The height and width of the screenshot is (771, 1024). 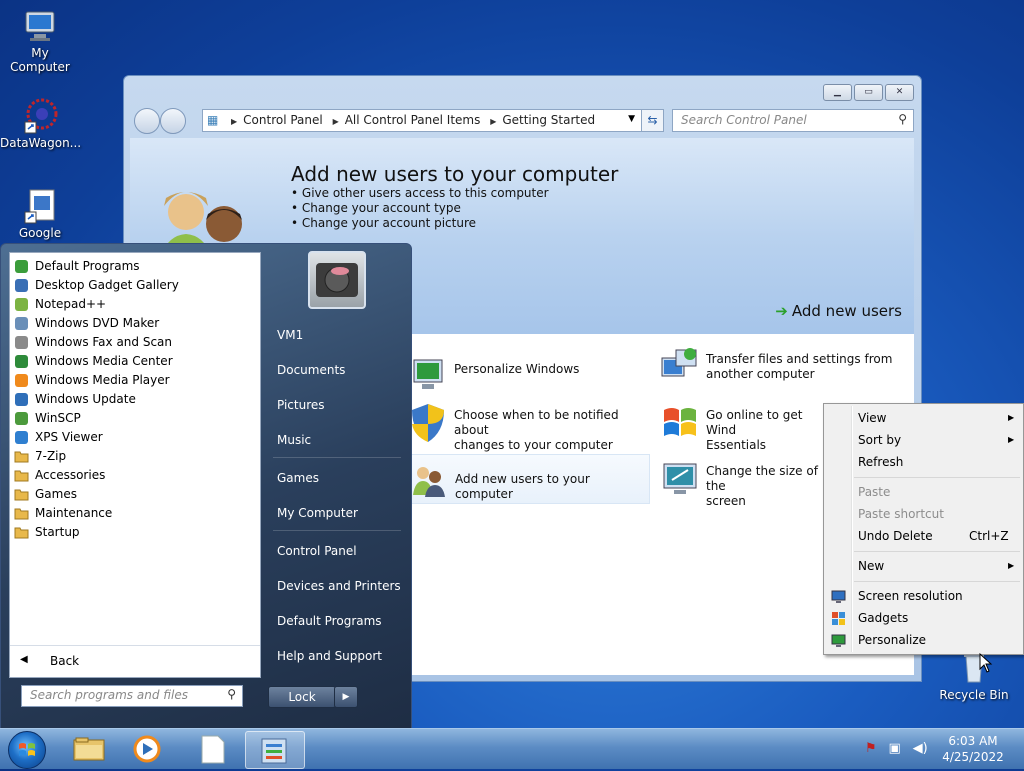 What do you see at coordinates (317, 513) in the screenshot?
I see `start-link-my-computer: My Computer` at bounding box center [317, 513].